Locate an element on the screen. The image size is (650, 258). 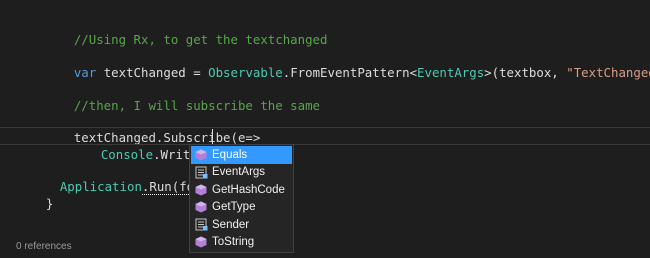
completion-item-gettype: GetType is located at coordinates (241, 208).